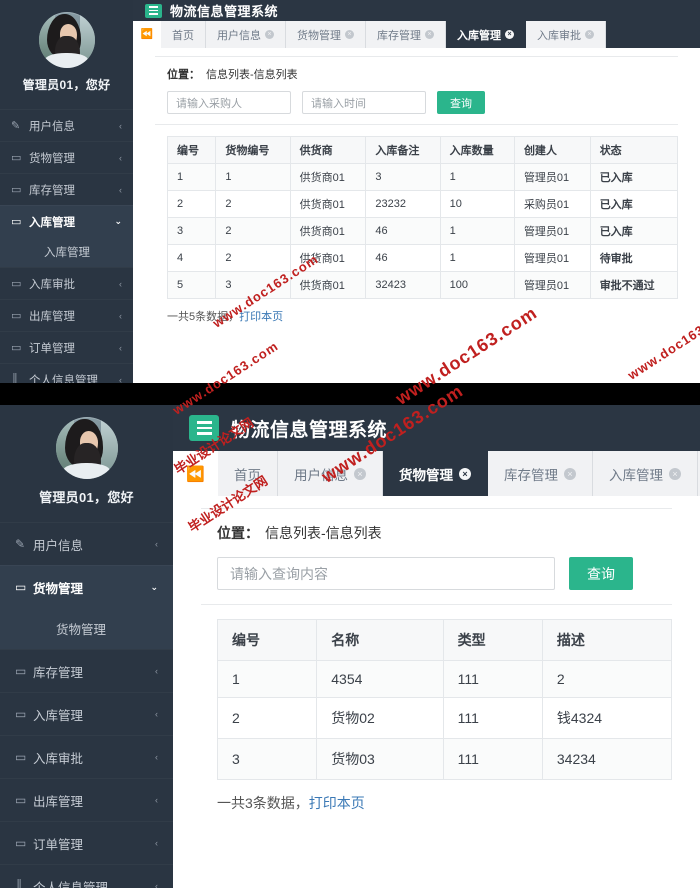 The width and height of the screenshot is (700, 888). Describe the element at coordinates (66, 40) in the screenshot. I see `avatar` at that location.